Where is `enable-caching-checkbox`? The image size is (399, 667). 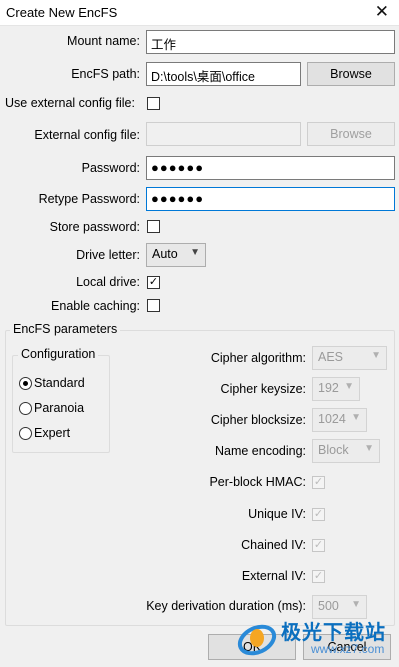
enable-caching-checkbox is located at coordinates (153, 305).